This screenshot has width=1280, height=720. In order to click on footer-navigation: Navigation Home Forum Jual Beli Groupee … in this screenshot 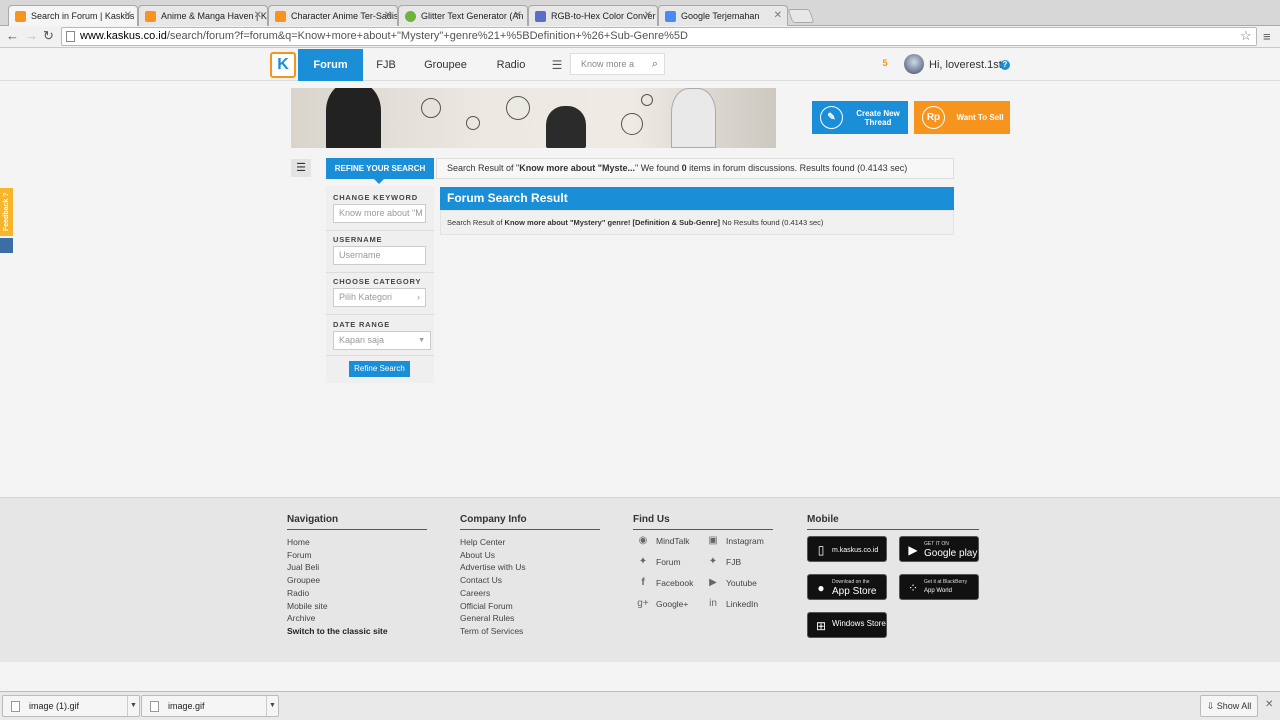, I will do `click(357, 576)`.